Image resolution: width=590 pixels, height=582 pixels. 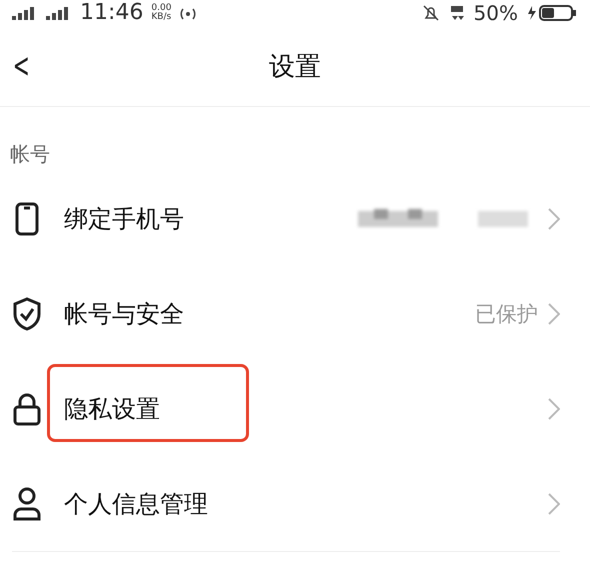 I want to click on row-value: 已保护, so click(x=506, y=314).